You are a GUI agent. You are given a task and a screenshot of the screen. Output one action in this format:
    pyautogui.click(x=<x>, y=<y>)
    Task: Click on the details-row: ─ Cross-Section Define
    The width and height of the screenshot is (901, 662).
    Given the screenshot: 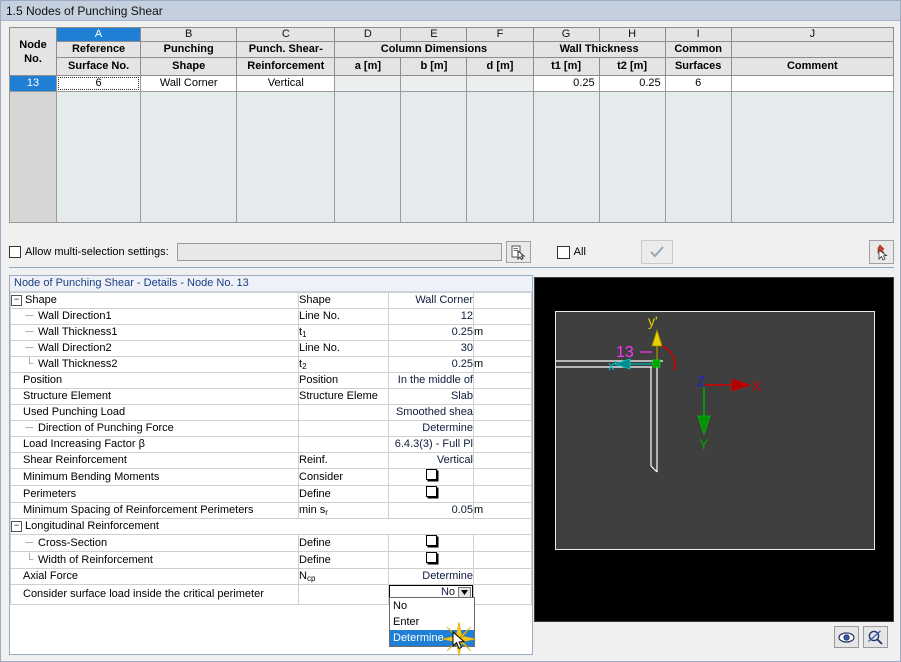 What is the action you would take?
    pyautogui.click(x=271, y=543)
    